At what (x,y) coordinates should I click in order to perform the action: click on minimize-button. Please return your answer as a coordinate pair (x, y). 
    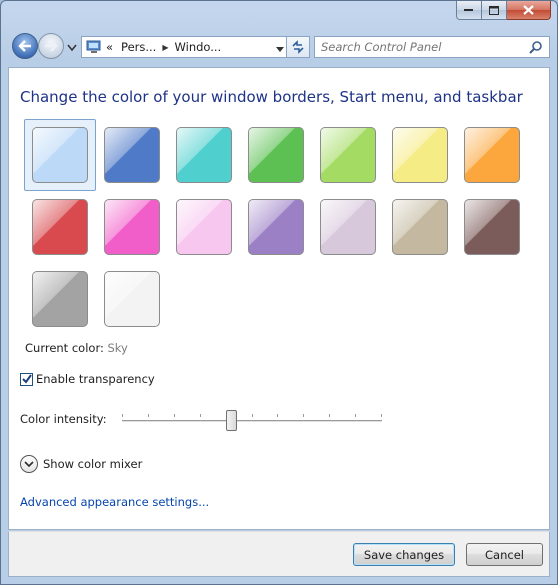
    Looking at the image, I should click on (469, 10).